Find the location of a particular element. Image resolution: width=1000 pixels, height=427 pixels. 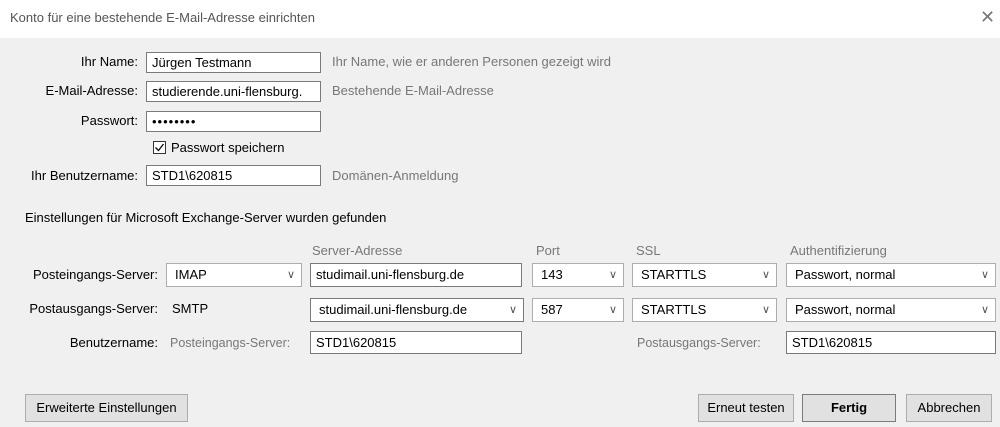

server-username-label: Benutzername: is located at coordinates (113, 342).